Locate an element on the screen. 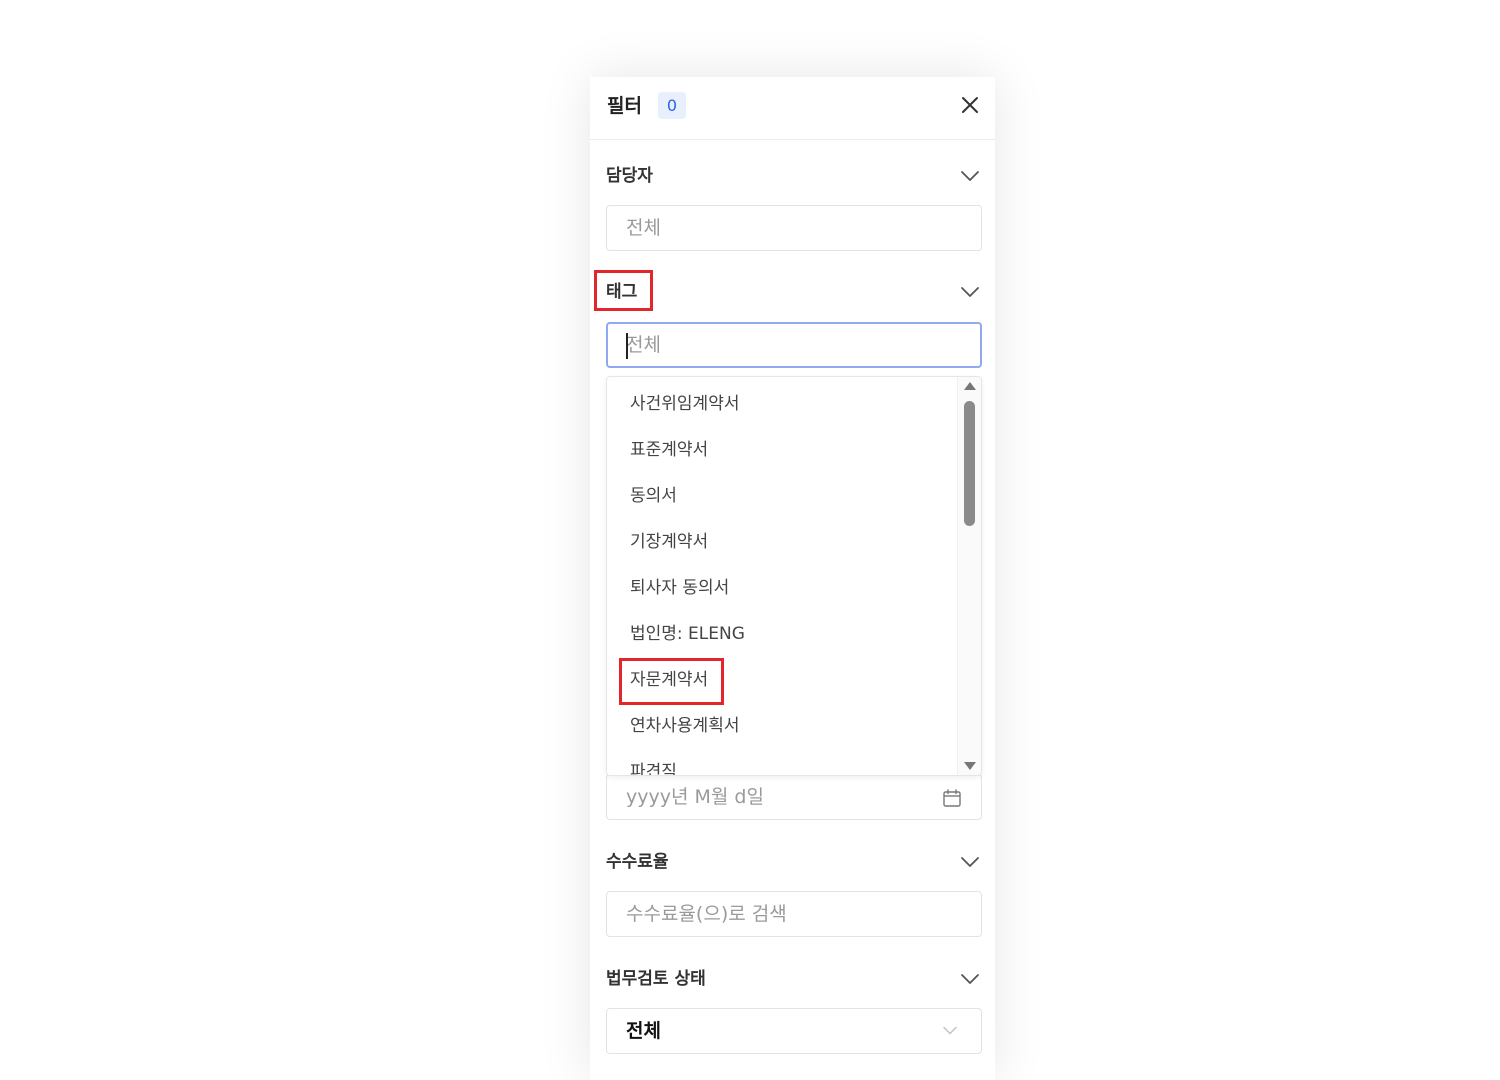 Image resolution: width=1500 pixels, height=1080 pixels. tag-option: 동의서 is located at coordinates (782, 496).